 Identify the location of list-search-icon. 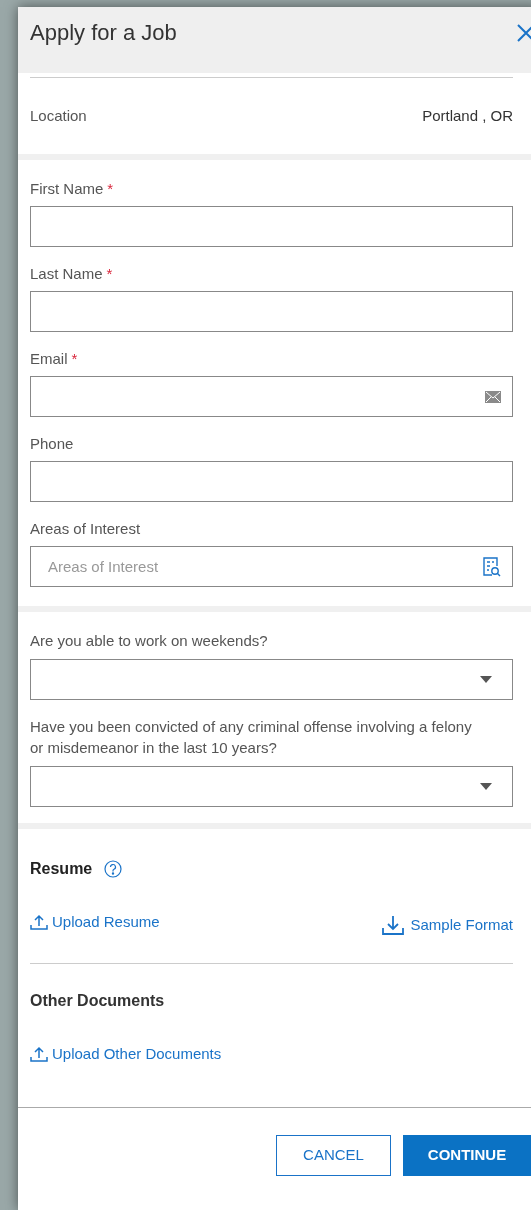
(492, 566).